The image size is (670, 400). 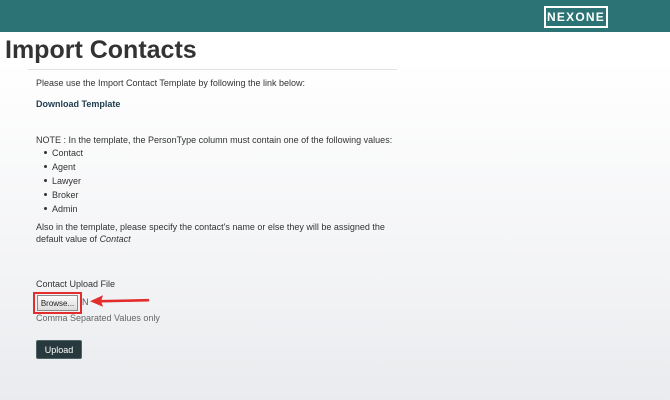 What do you see at coordinates (120, 301) in the screenshot?
I see `arrow-left-icon` at bounding box center [120, 301].